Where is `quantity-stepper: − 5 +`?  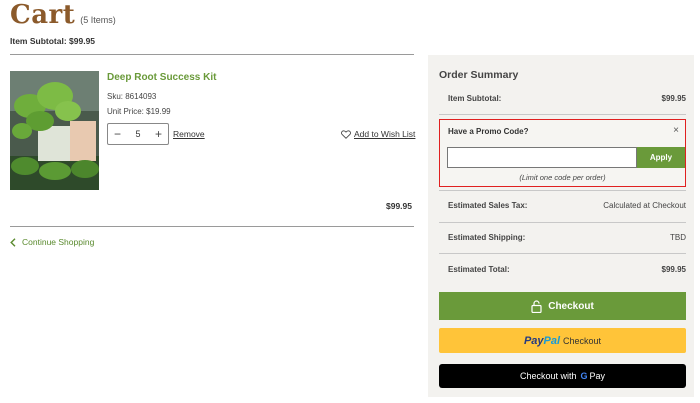
quantity-stepper: − 5 + is located at coordinates (138, 134).